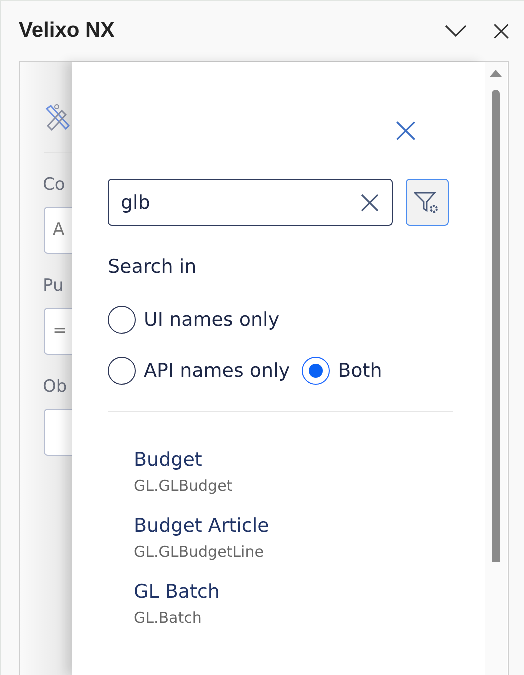  Describe the element at coordinates (58, 230) in the screenshot. I see `input-field: A` at that location.